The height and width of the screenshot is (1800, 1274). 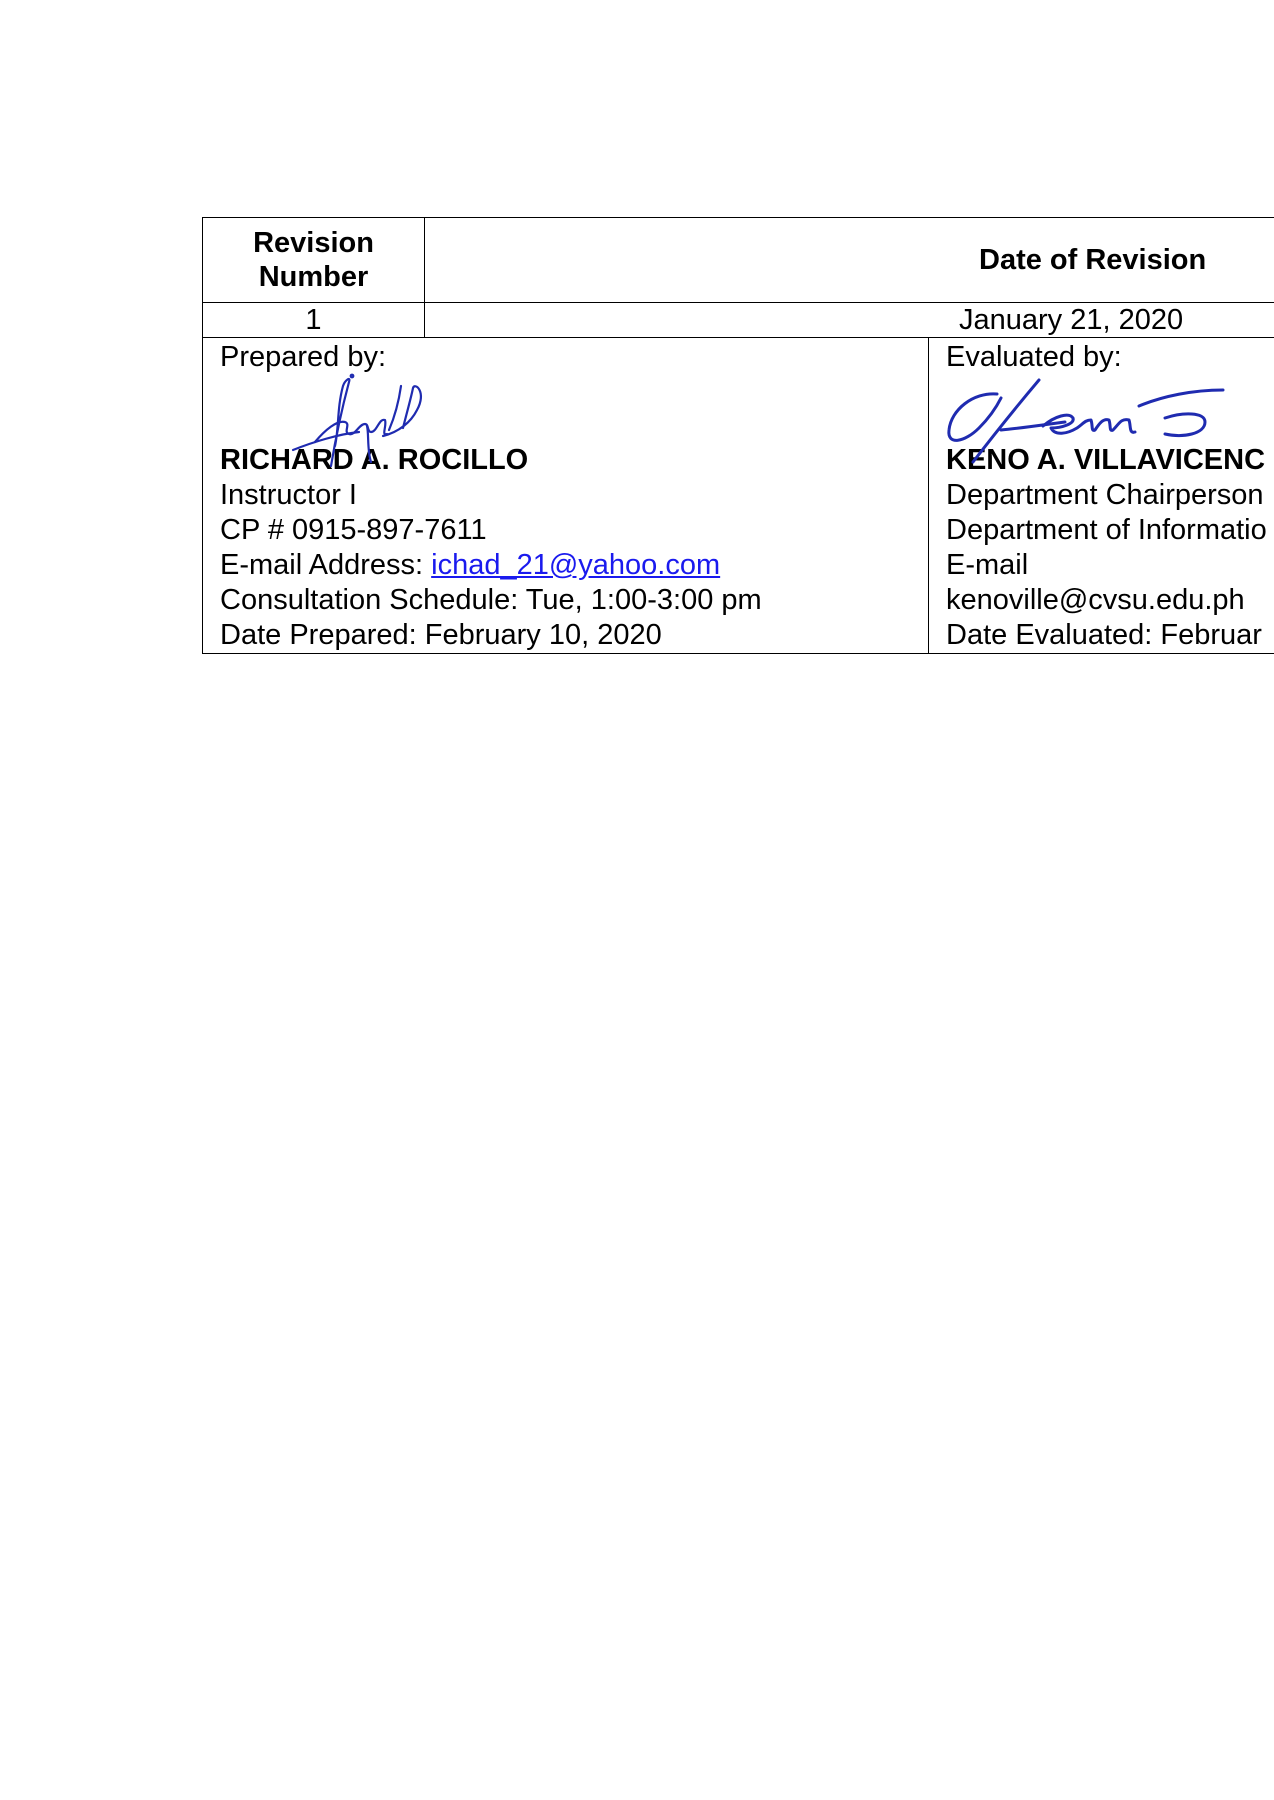 I want to click on revision-number-header-line2: Number, so click(x=313, y=277).